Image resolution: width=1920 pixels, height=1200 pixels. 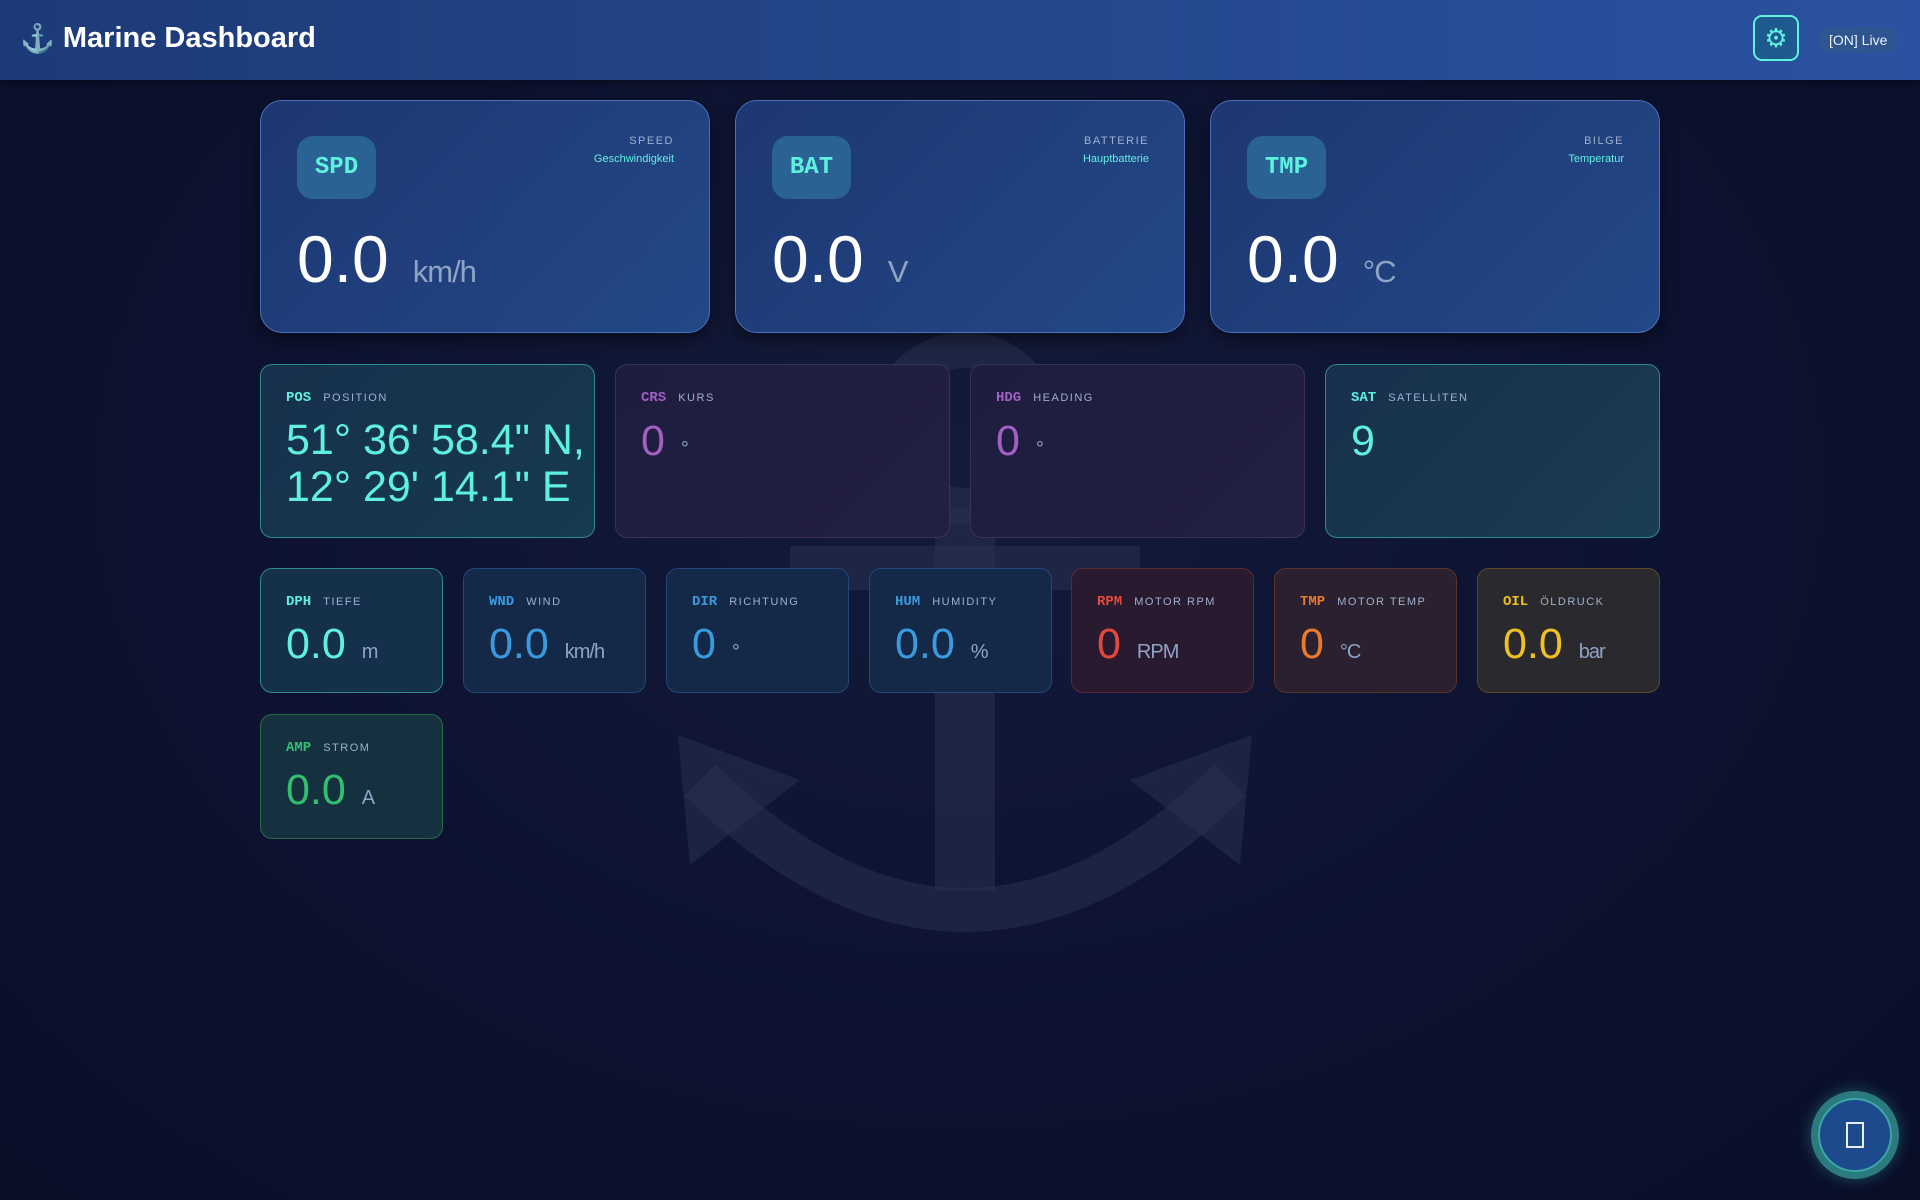 I want to click on wind-direction-value: 0, so click(x=704, y=644).